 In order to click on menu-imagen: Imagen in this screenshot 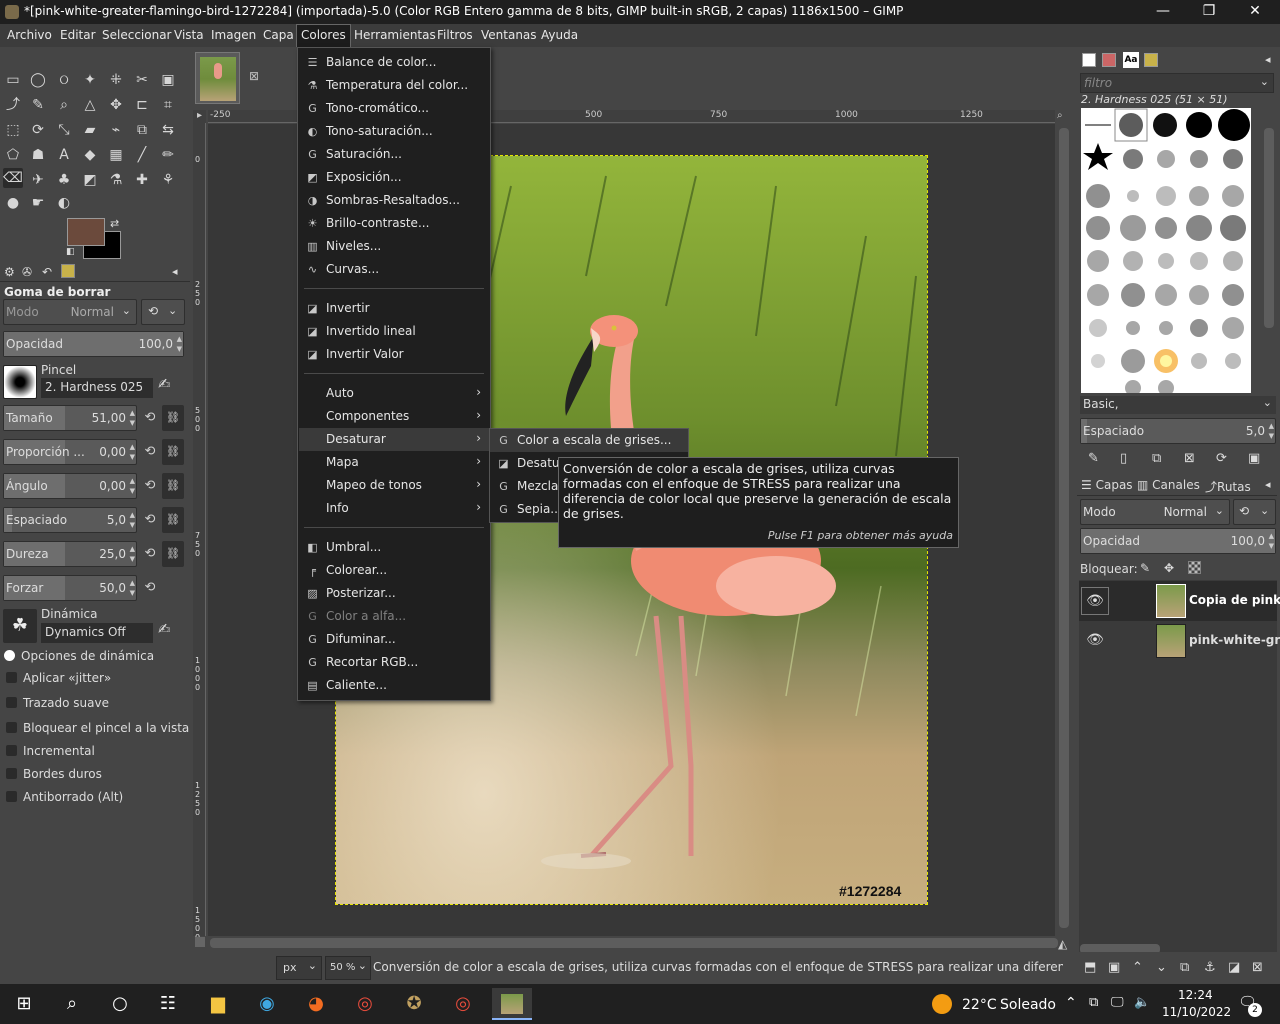, I will do `click(233, 36)`.